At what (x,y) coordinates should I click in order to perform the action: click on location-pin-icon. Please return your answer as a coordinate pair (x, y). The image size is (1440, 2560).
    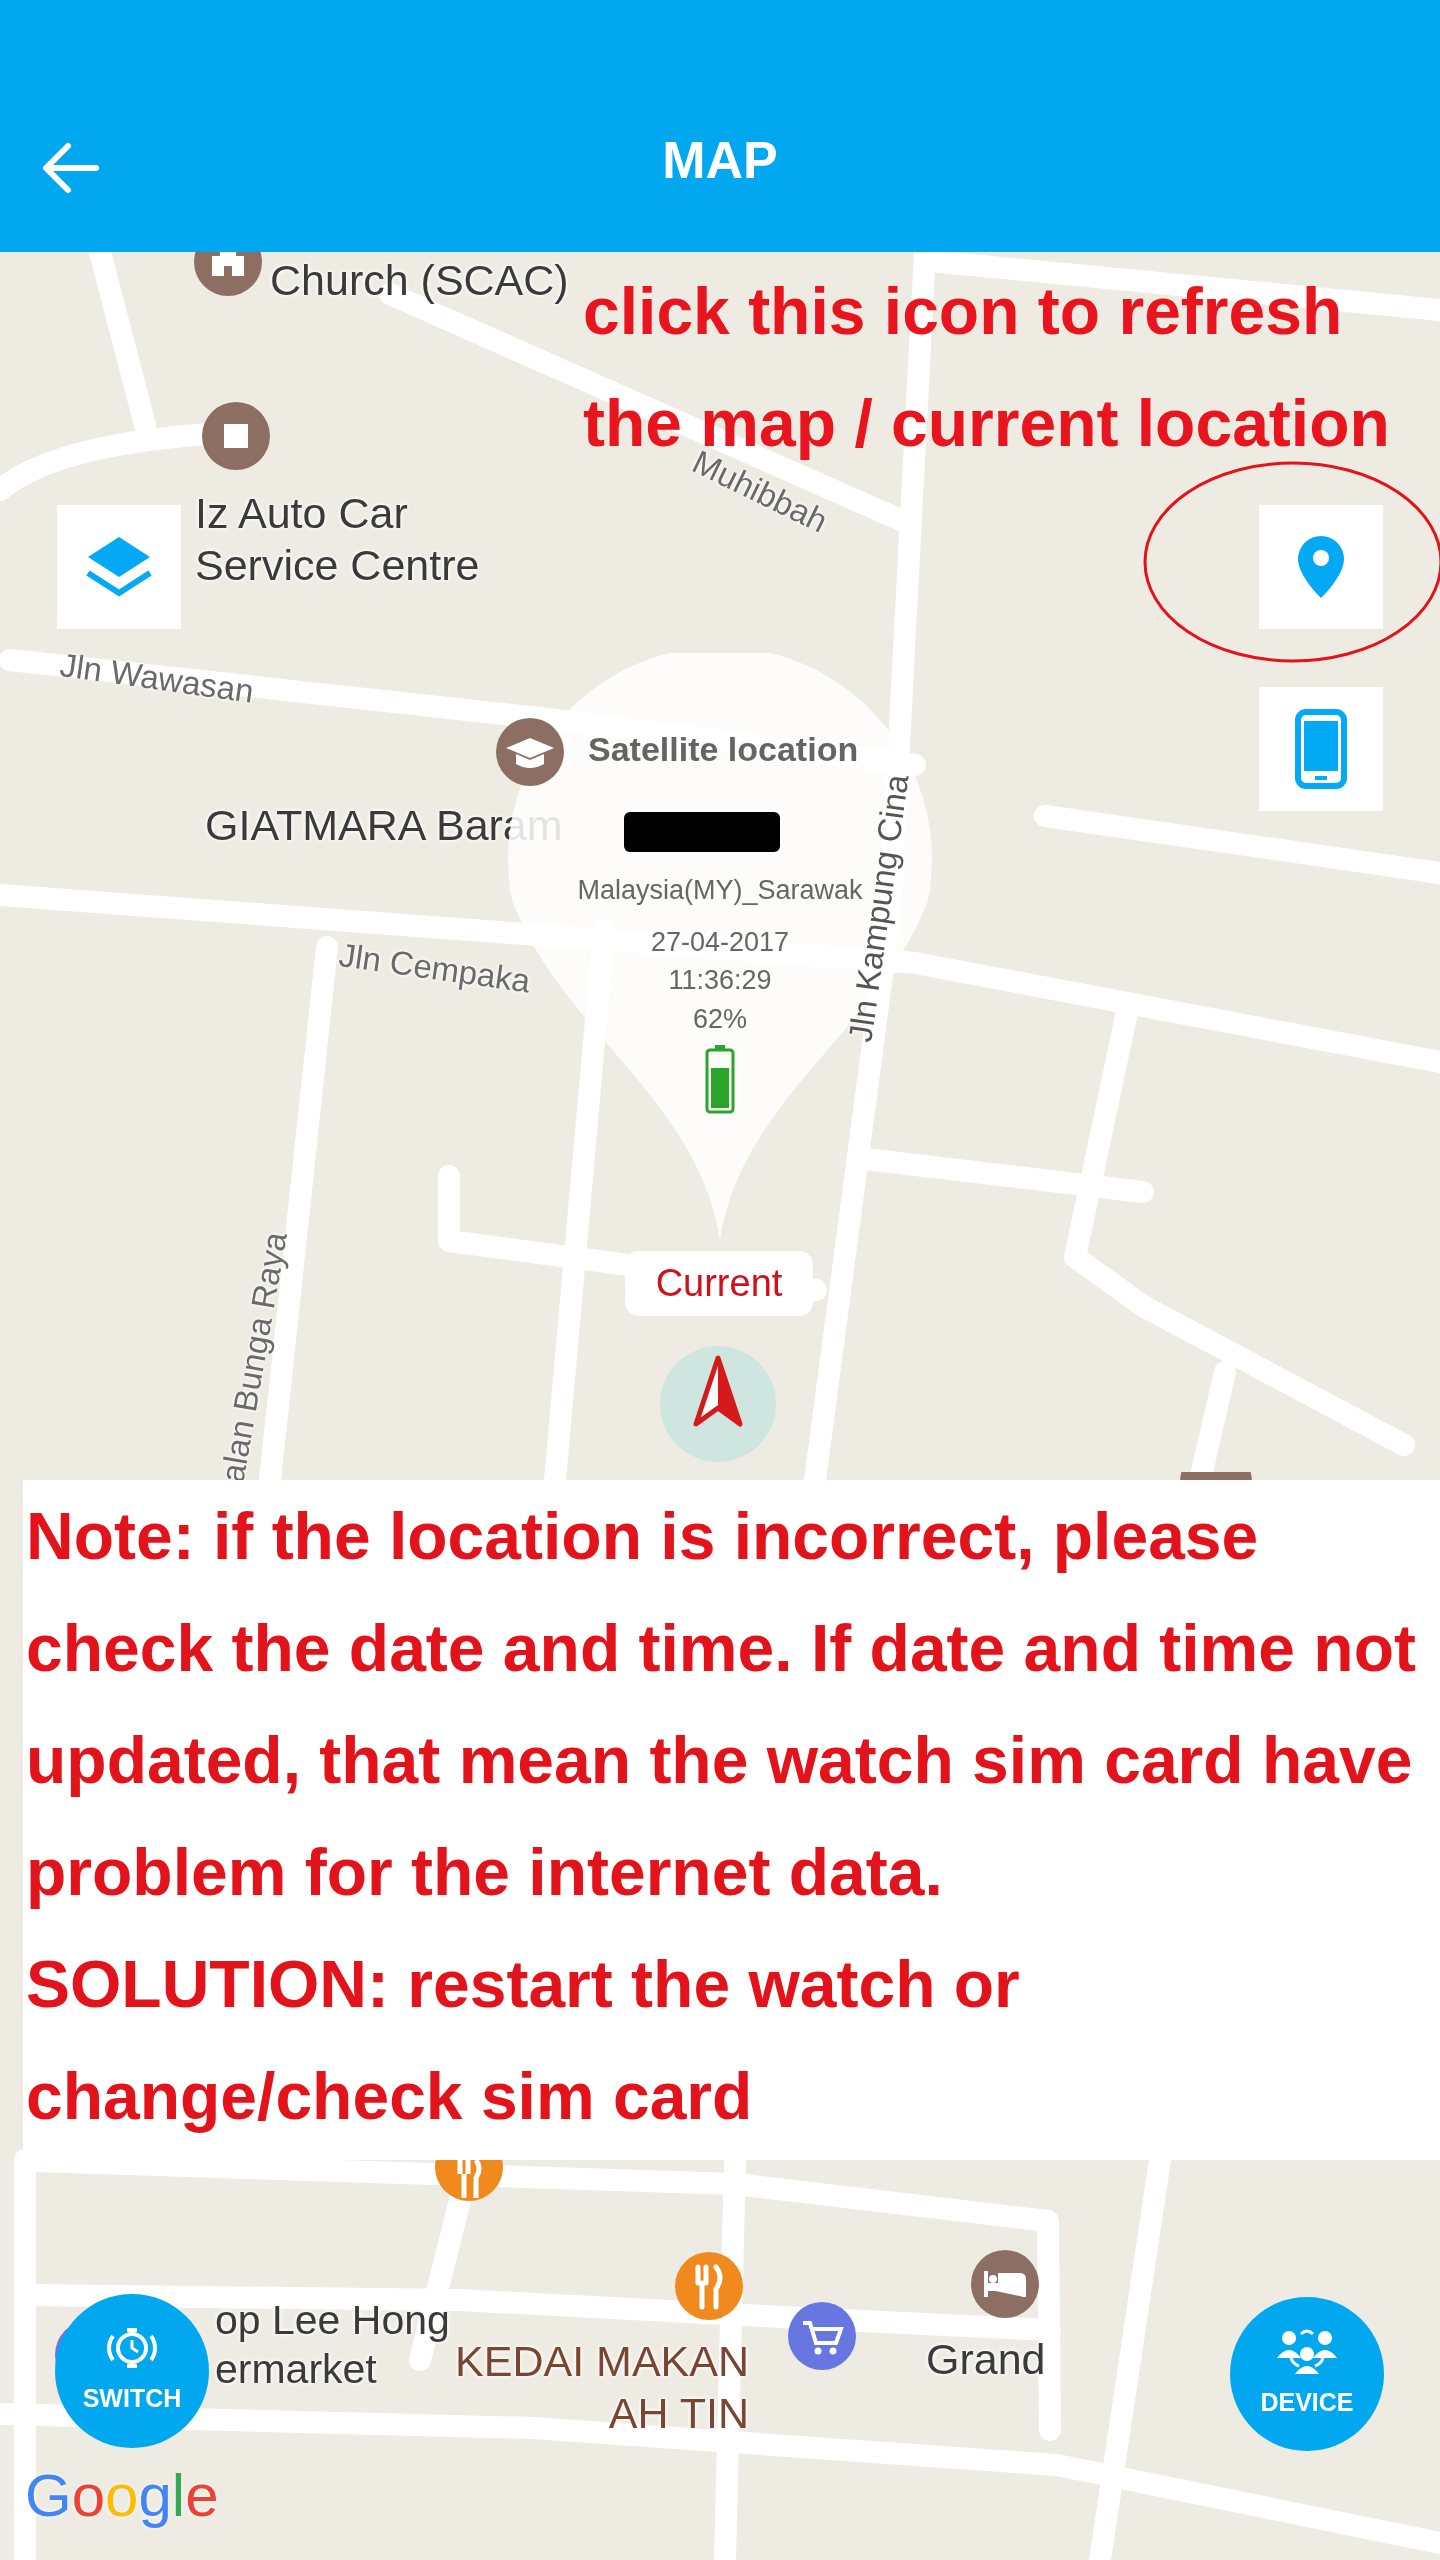
    Looking at the image, I should click on (1321, 567).